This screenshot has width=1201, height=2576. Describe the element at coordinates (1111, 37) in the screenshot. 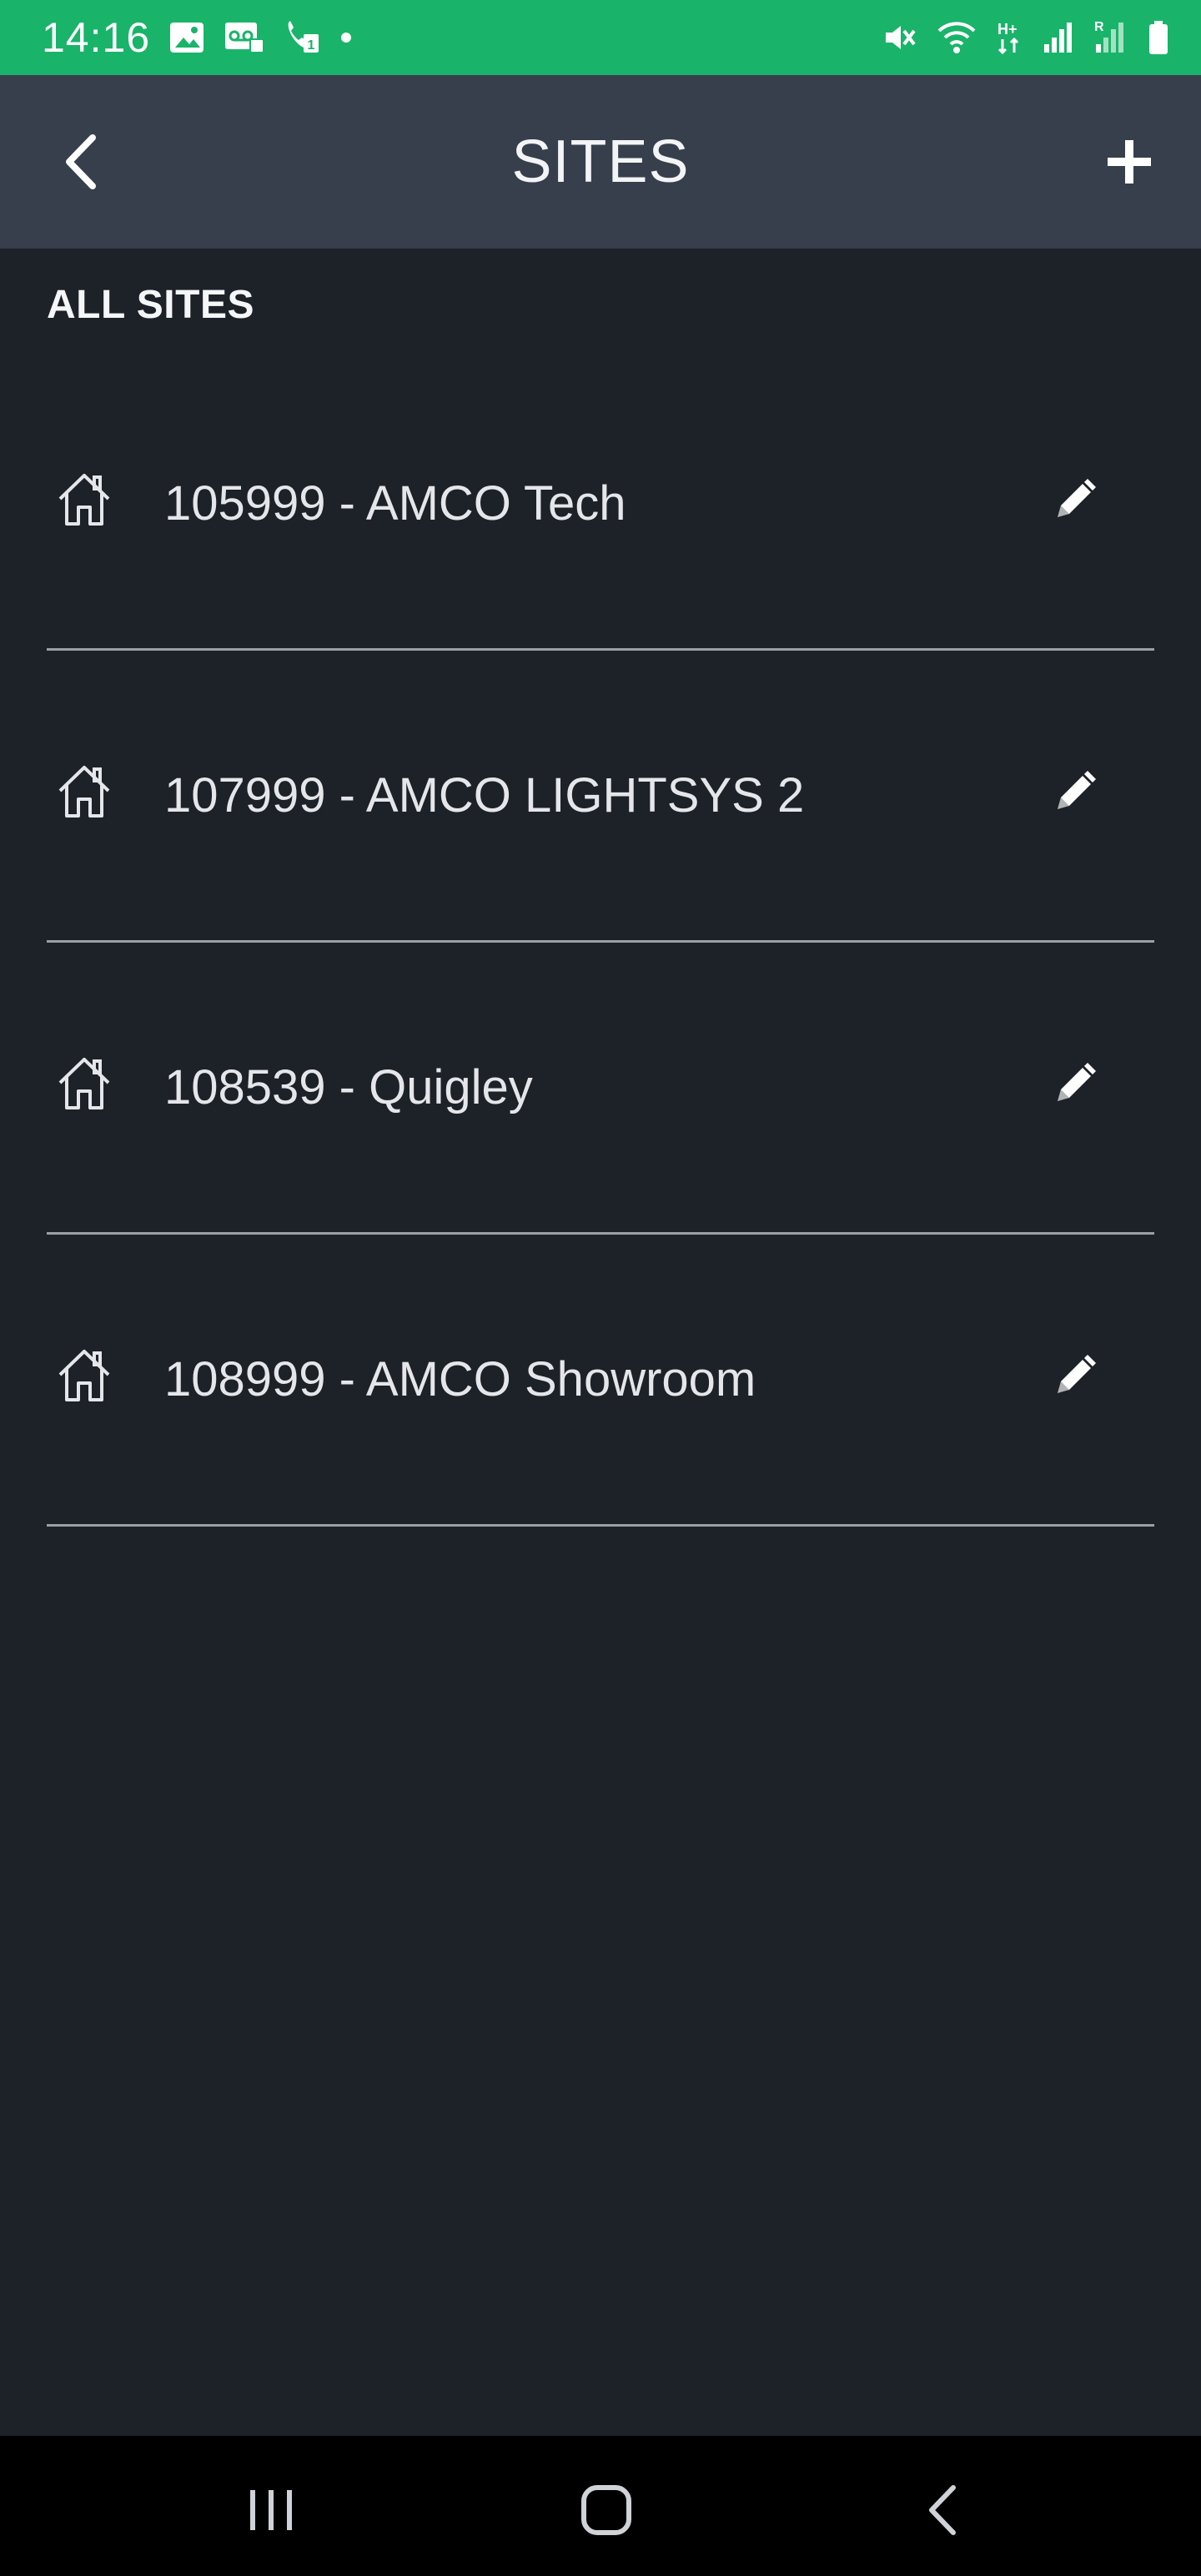

I see `signal-roaming-icon: R` at that location.